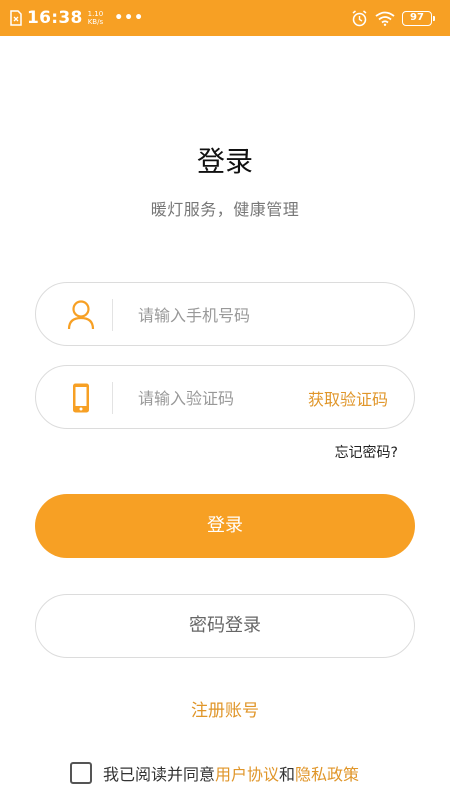  Describe the element at coordinates (348, 398) in the screenshot. I see `get-code-button: 获取验证码` at that location.